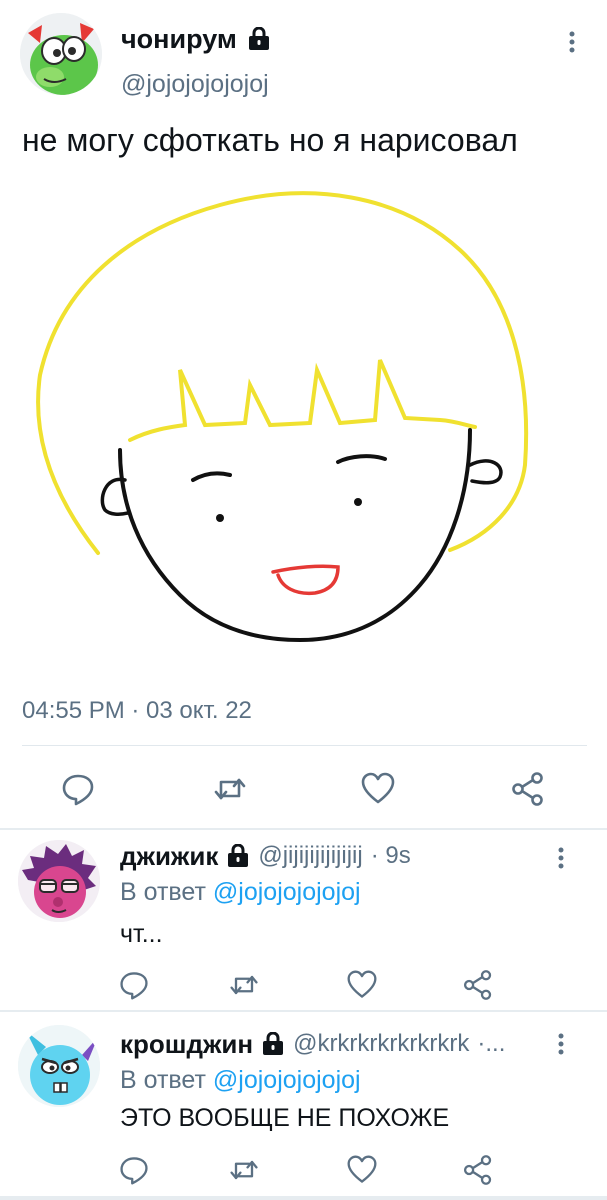  Describe the element at coordinates (303, 789) in the screenshot. I see `tweet-actions` at that location.